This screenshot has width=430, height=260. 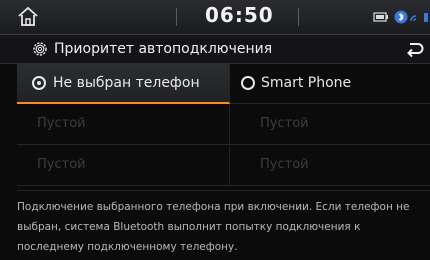 I want to click on clock: 06:50, so click(x=239, y=15).